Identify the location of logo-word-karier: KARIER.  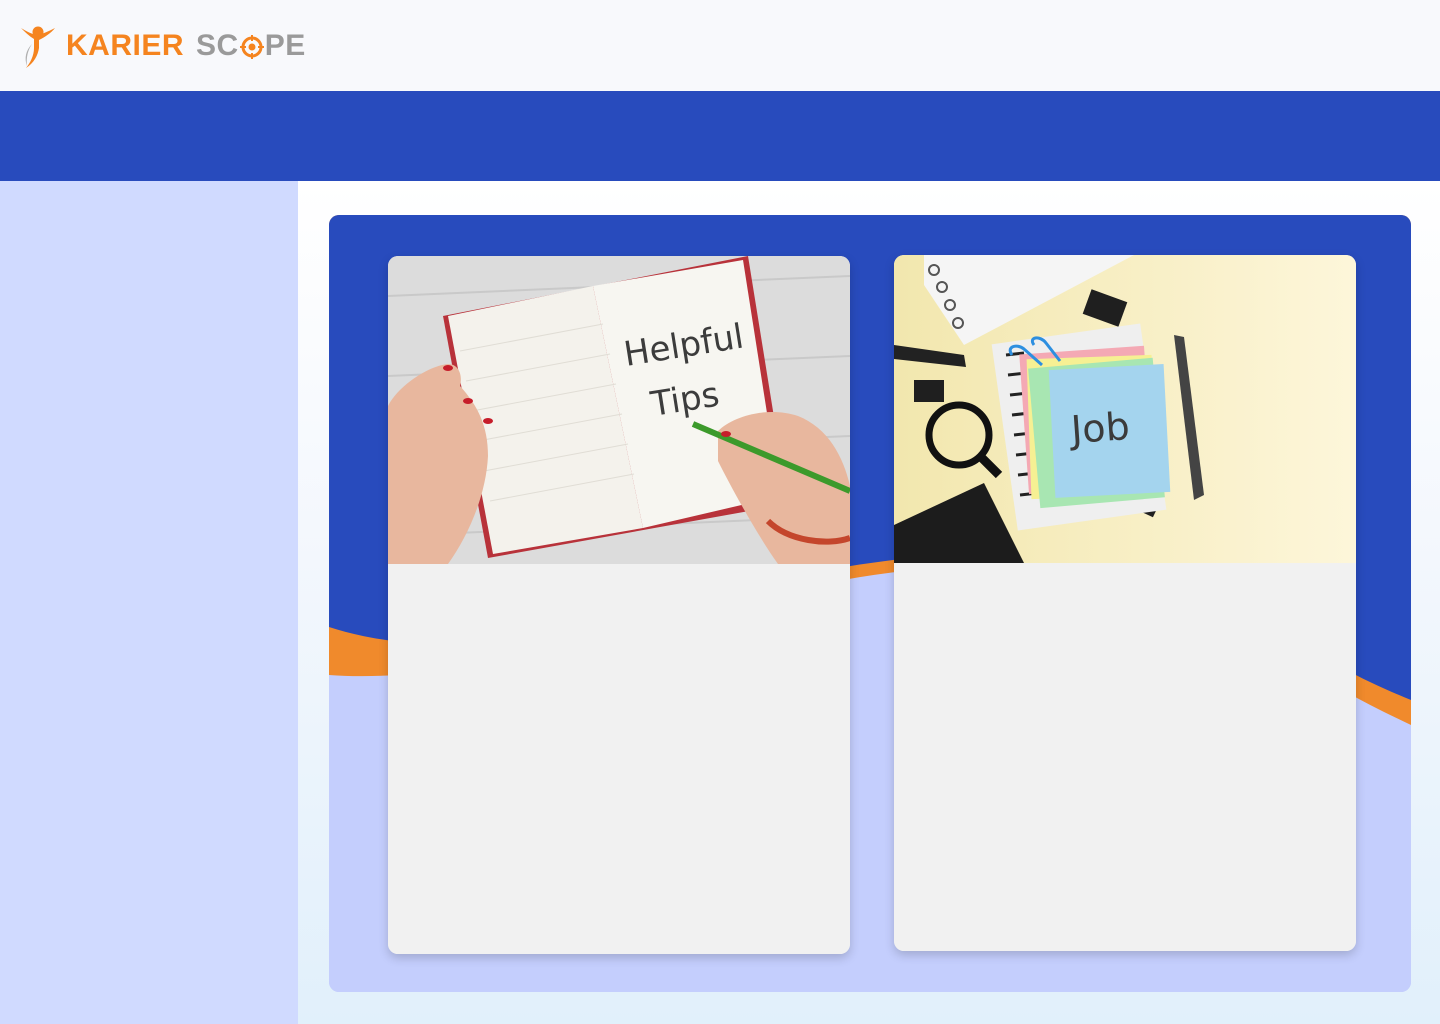
(125, 45).